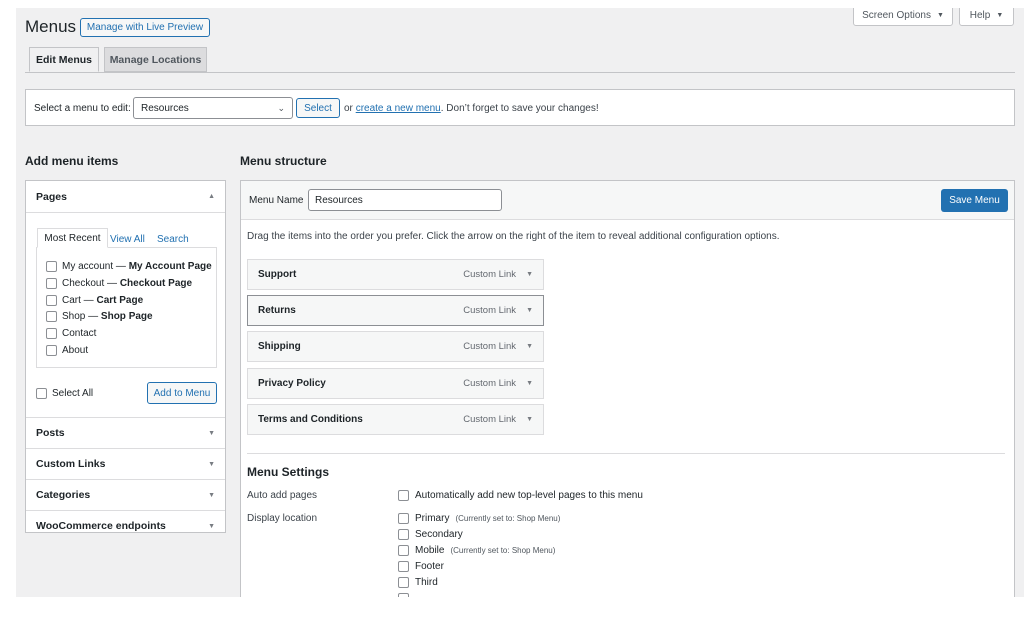  Describe the element at coordinates (430, 550) in the screenshot. I see `location-name: Mobile` at that location.